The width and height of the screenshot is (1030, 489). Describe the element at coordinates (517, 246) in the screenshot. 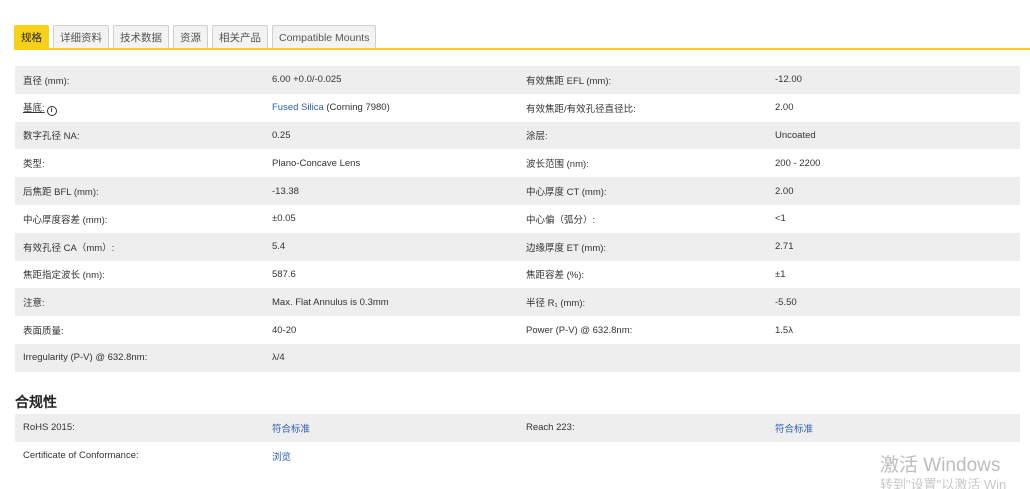

I see `table-row: 有效孔径 CA（mm）: 5.4 边缘厚度 ET (mm): 2.71` at that location.